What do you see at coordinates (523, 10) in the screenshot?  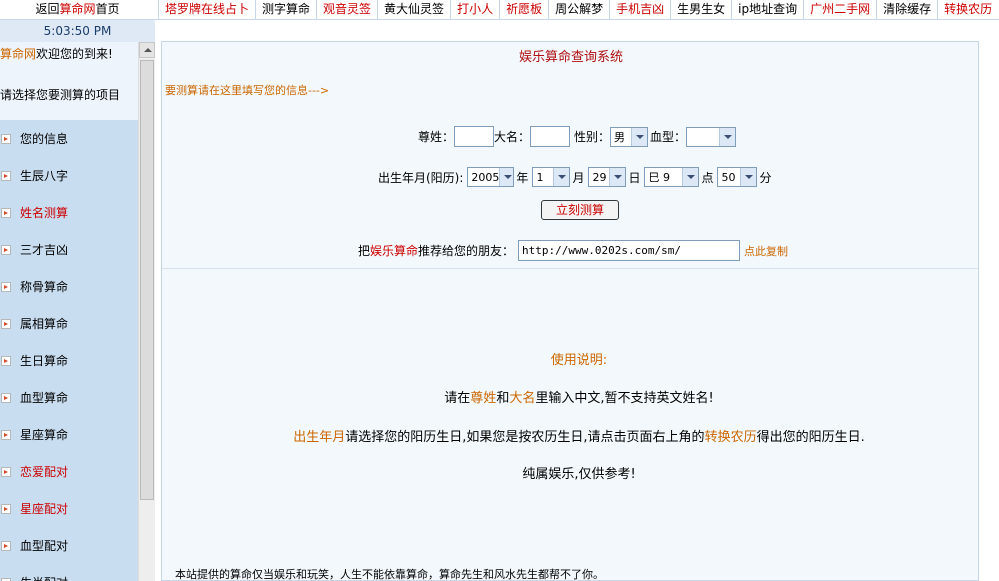 I see `nav-link: 祈愿板` at bounding box center [523, 10].